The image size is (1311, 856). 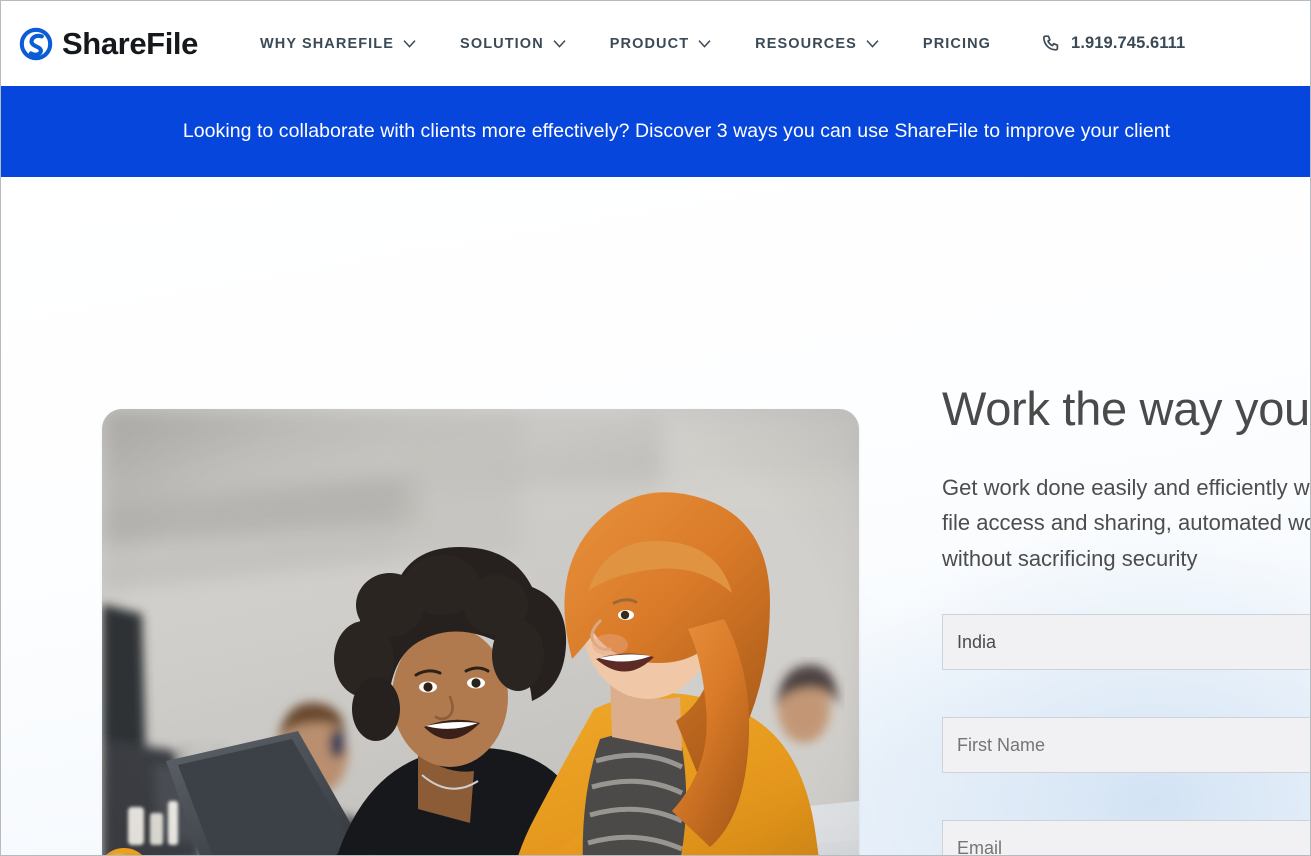 I want to click on nav-label: PRODUCT, so click(x=649, y=43).